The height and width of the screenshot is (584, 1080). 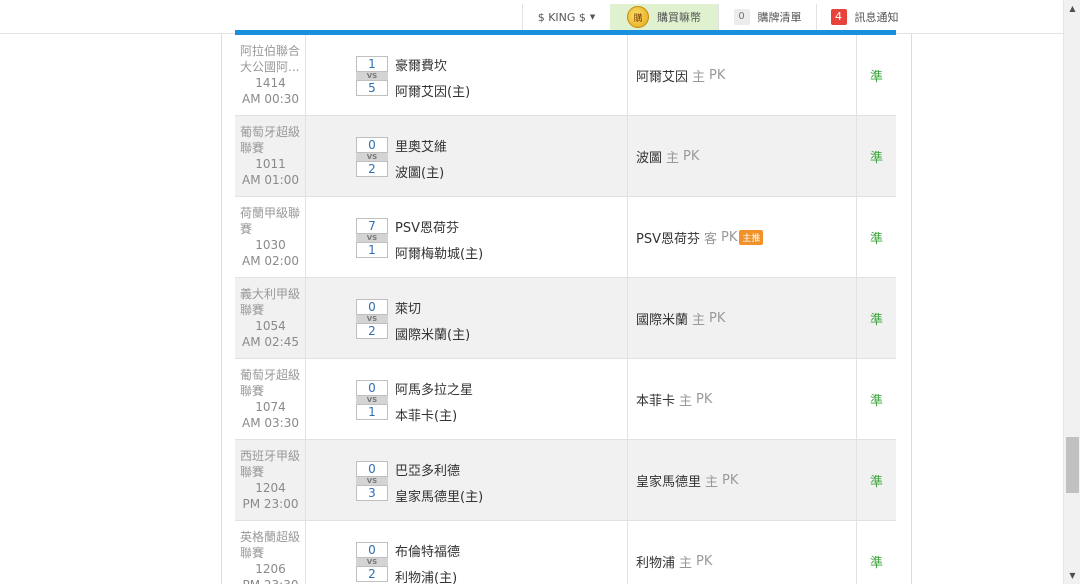 What do you see at coordinates (270, 318) in the screenshot?
I see `league-cell: 義大利甲級聯賽 1054 AM 02:45` at bounding box center [270, 318].